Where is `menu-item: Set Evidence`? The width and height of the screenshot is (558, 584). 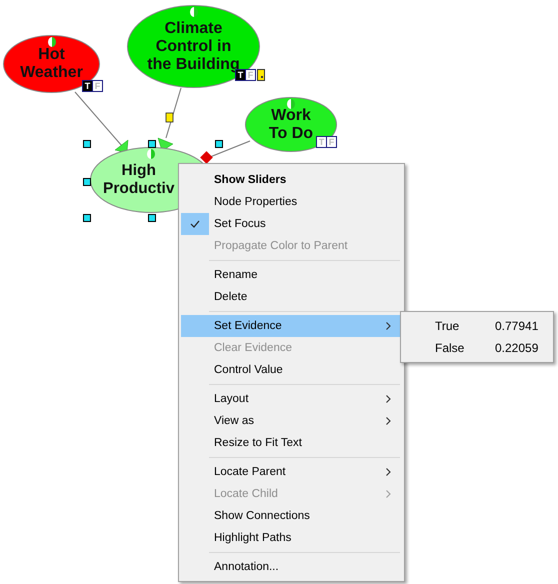
menu-item: Set Evidence is located at coordinates (291, 326).